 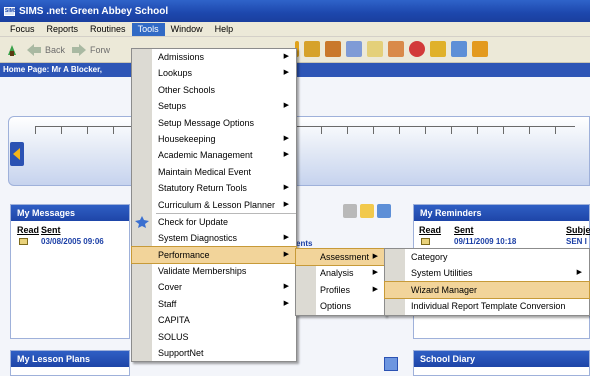 I want to click on menu-item-individual-report-template-conversion: Individual Report Template Conversion, so click(x=487, y=306).